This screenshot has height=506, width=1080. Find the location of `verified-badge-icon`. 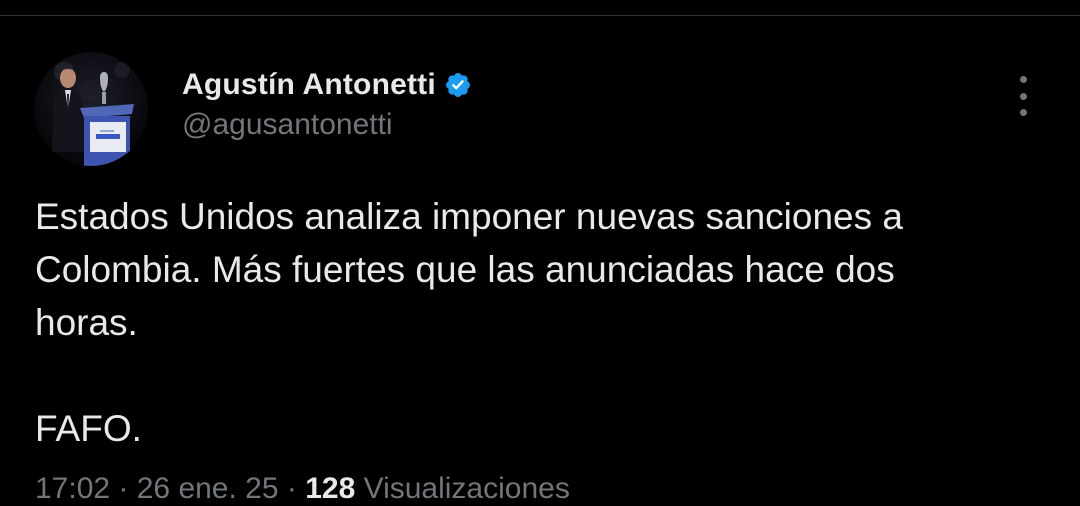

verified-badge-icon is located at coordinates (458, 85).